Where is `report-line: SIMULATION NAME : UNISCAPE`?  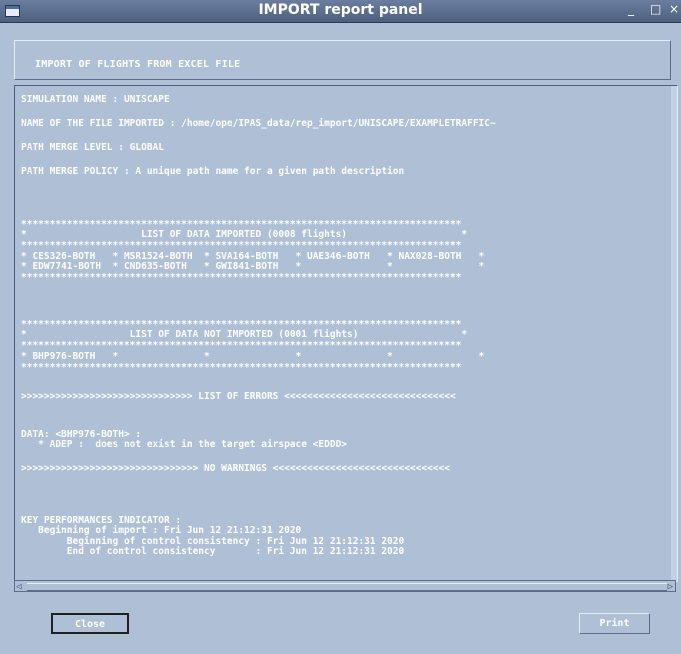 report-line: SIMULATION NAME : UNISCAPE is located at coordinates (95, 99).